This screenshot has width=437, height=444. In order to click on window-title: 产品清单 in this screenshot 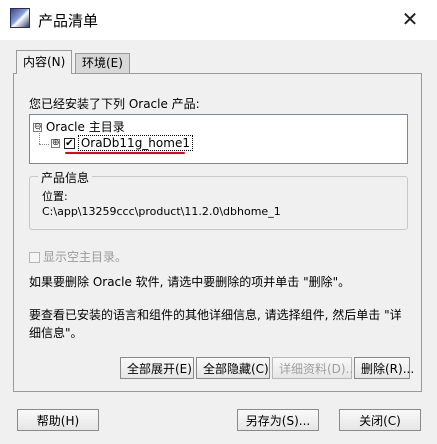, I will do `click(68, 21)`.